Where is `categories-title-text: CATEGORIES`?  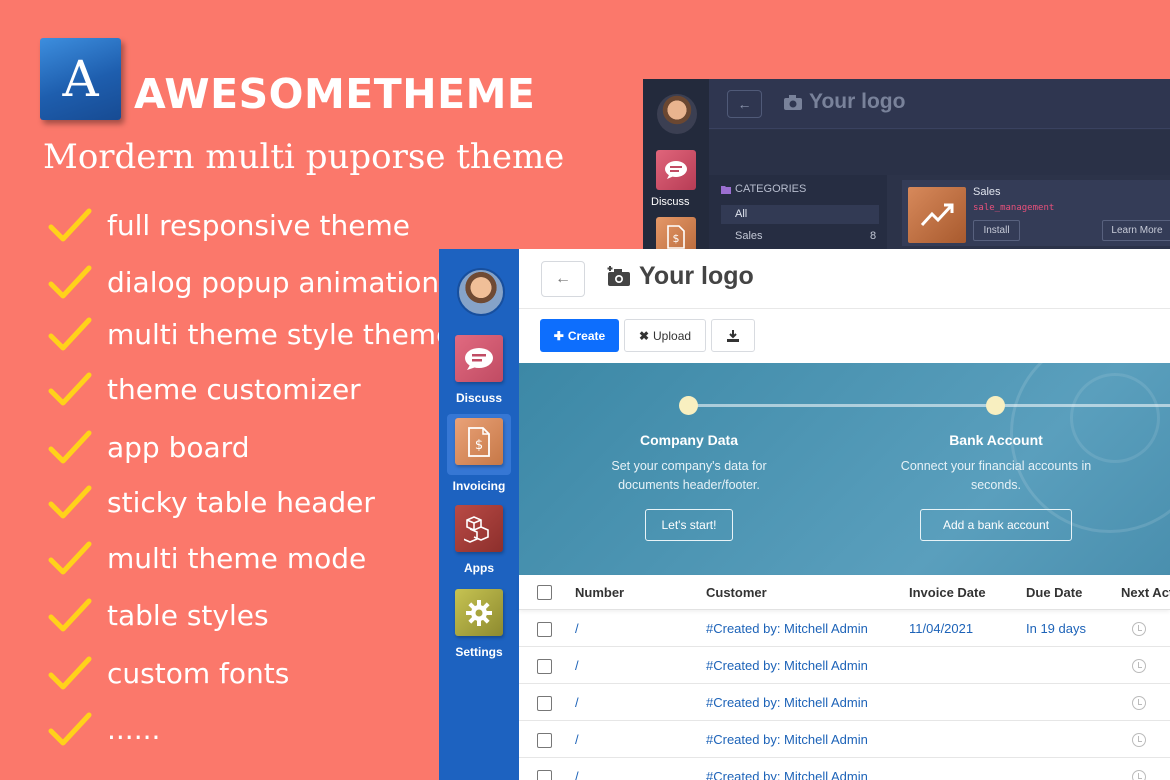
categories-title-text: CATEGORIES is located at coordinates (771, 189).